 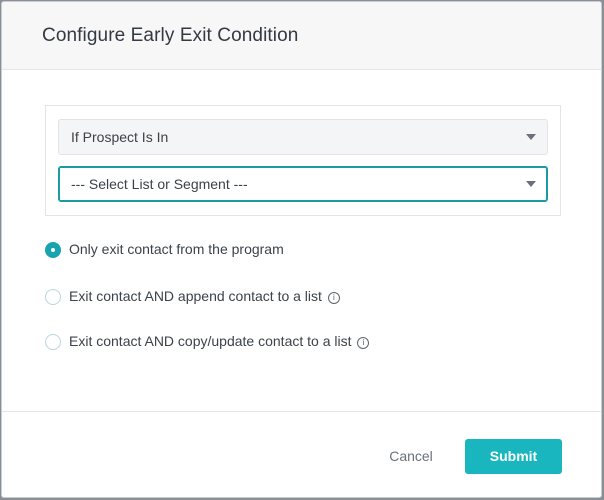 What do you see at coordinates (120, 137) in the screenshot?
I see `prospect-condition-value: If Prospect Is In` at bounding box center [120, 137].